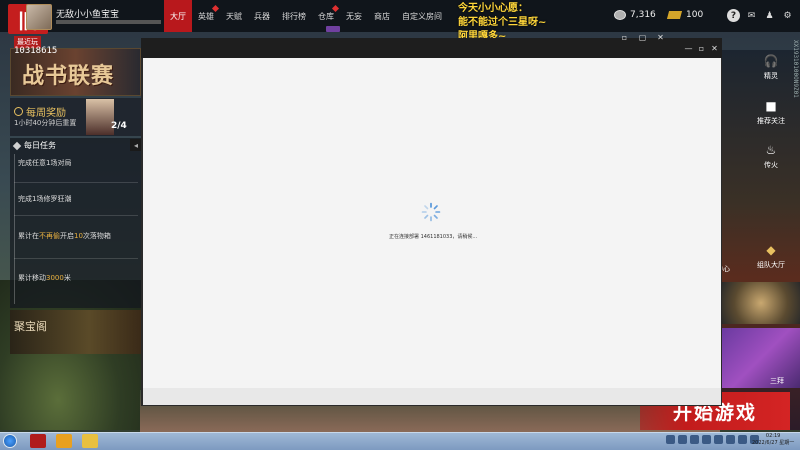  I want to click on tab-talents: 天赋, so click(234, 16).